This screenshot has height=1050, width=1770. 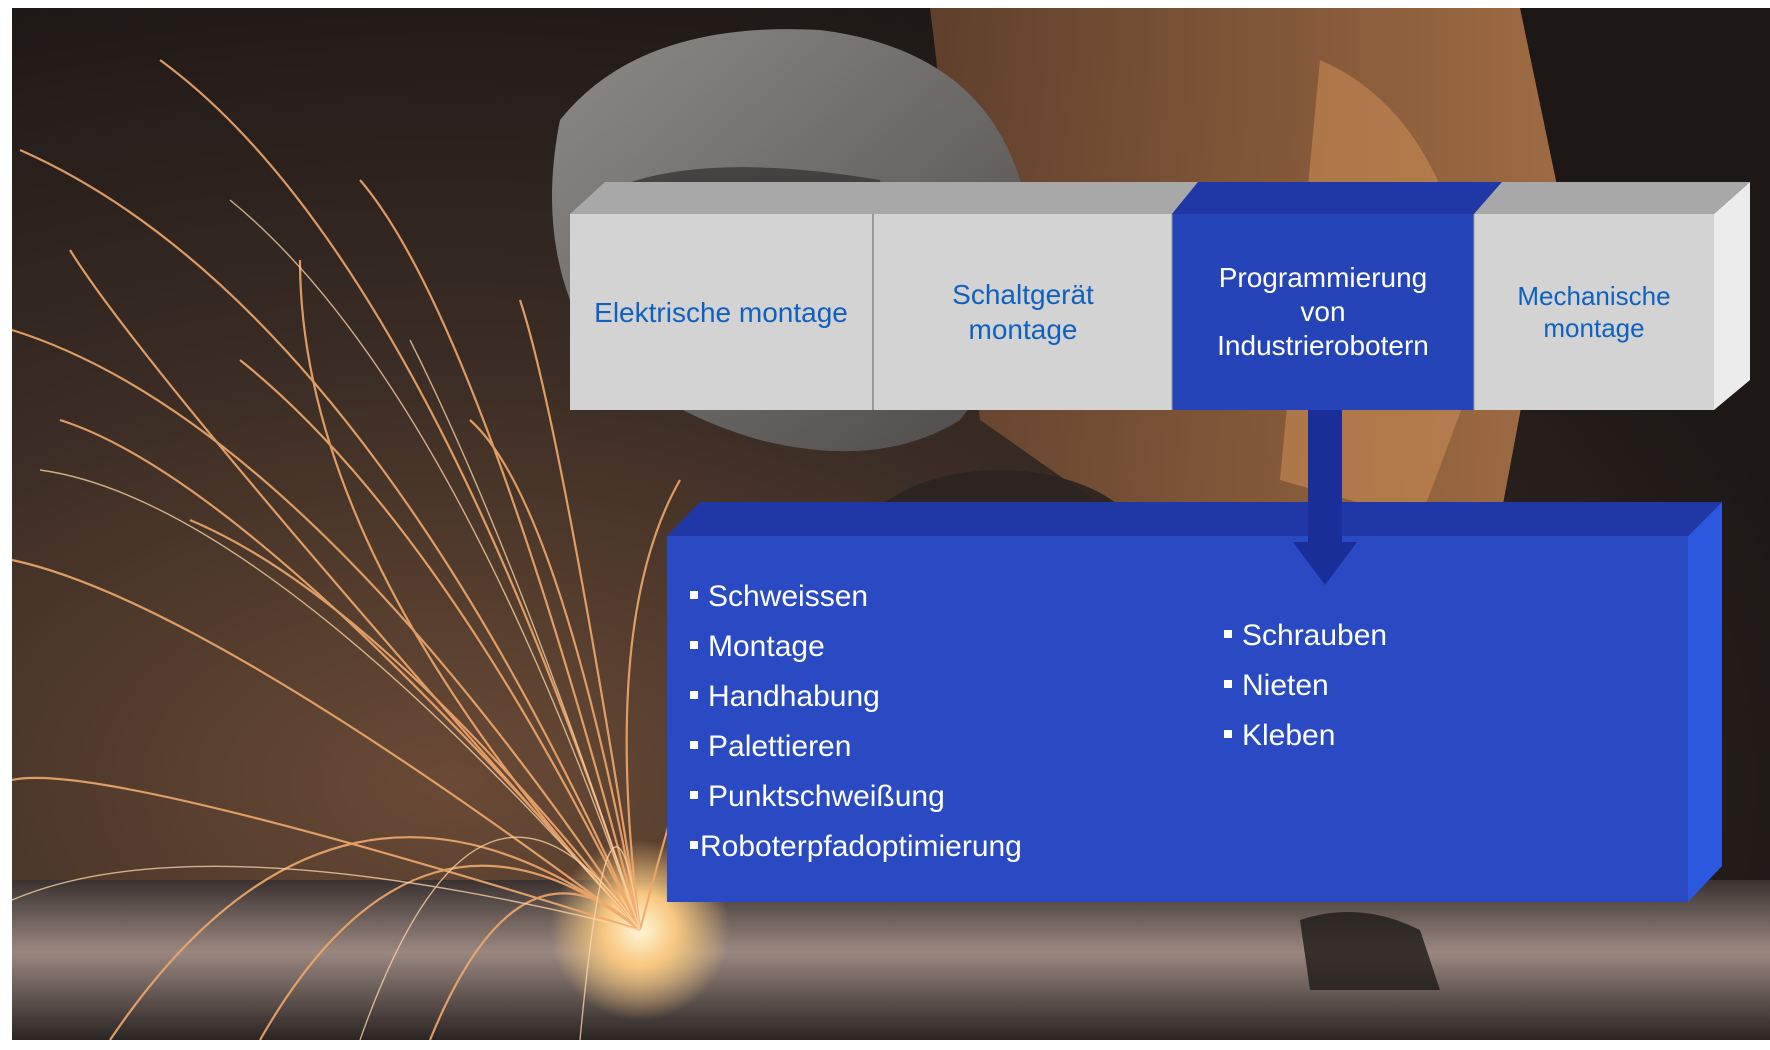 I want to click on list-item-label: Montage, so click(x=766, y=646).